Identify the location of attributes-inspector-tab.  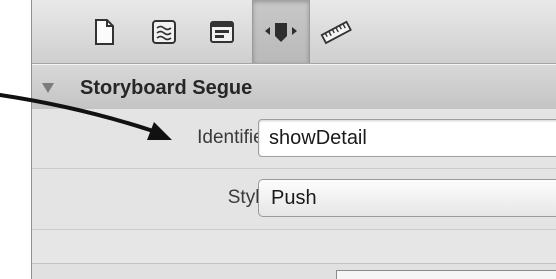
(281, 31).